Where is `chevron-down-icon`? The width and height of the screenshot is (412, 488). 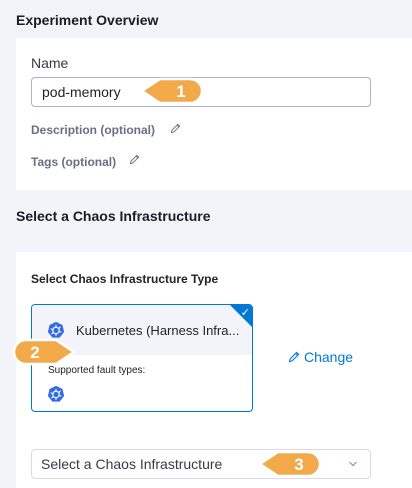
chevron-down-icon is located at coordinates (353, 464).